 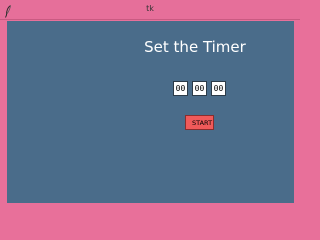 What do you see at coordinates (218, 88) in the screenshot?
I see `seconds-input` at bounding box center [218, 88].